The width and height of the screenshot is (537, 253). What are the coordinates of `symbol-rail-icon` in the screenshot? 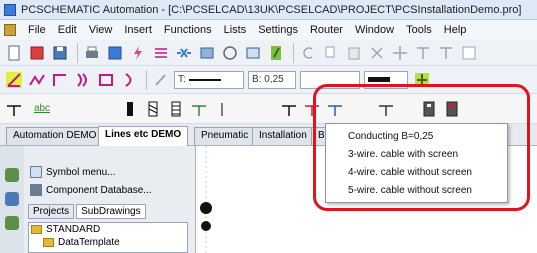 It's located at (12, 175).